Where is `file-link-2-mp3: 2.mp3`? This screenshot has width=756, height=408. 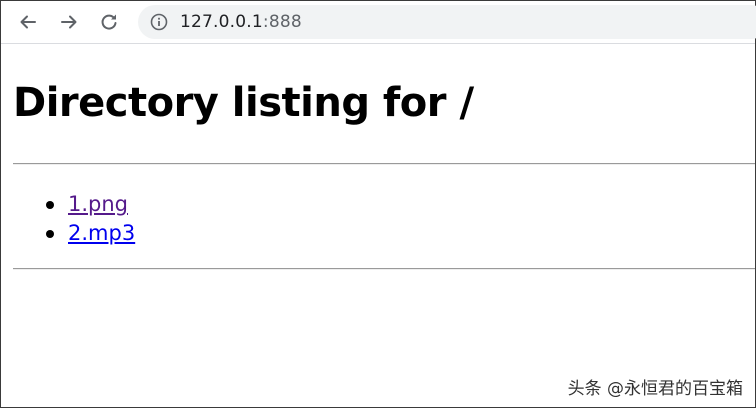
file-link-2-mp3: 2.mp3 is located at coordinates (101, 233).